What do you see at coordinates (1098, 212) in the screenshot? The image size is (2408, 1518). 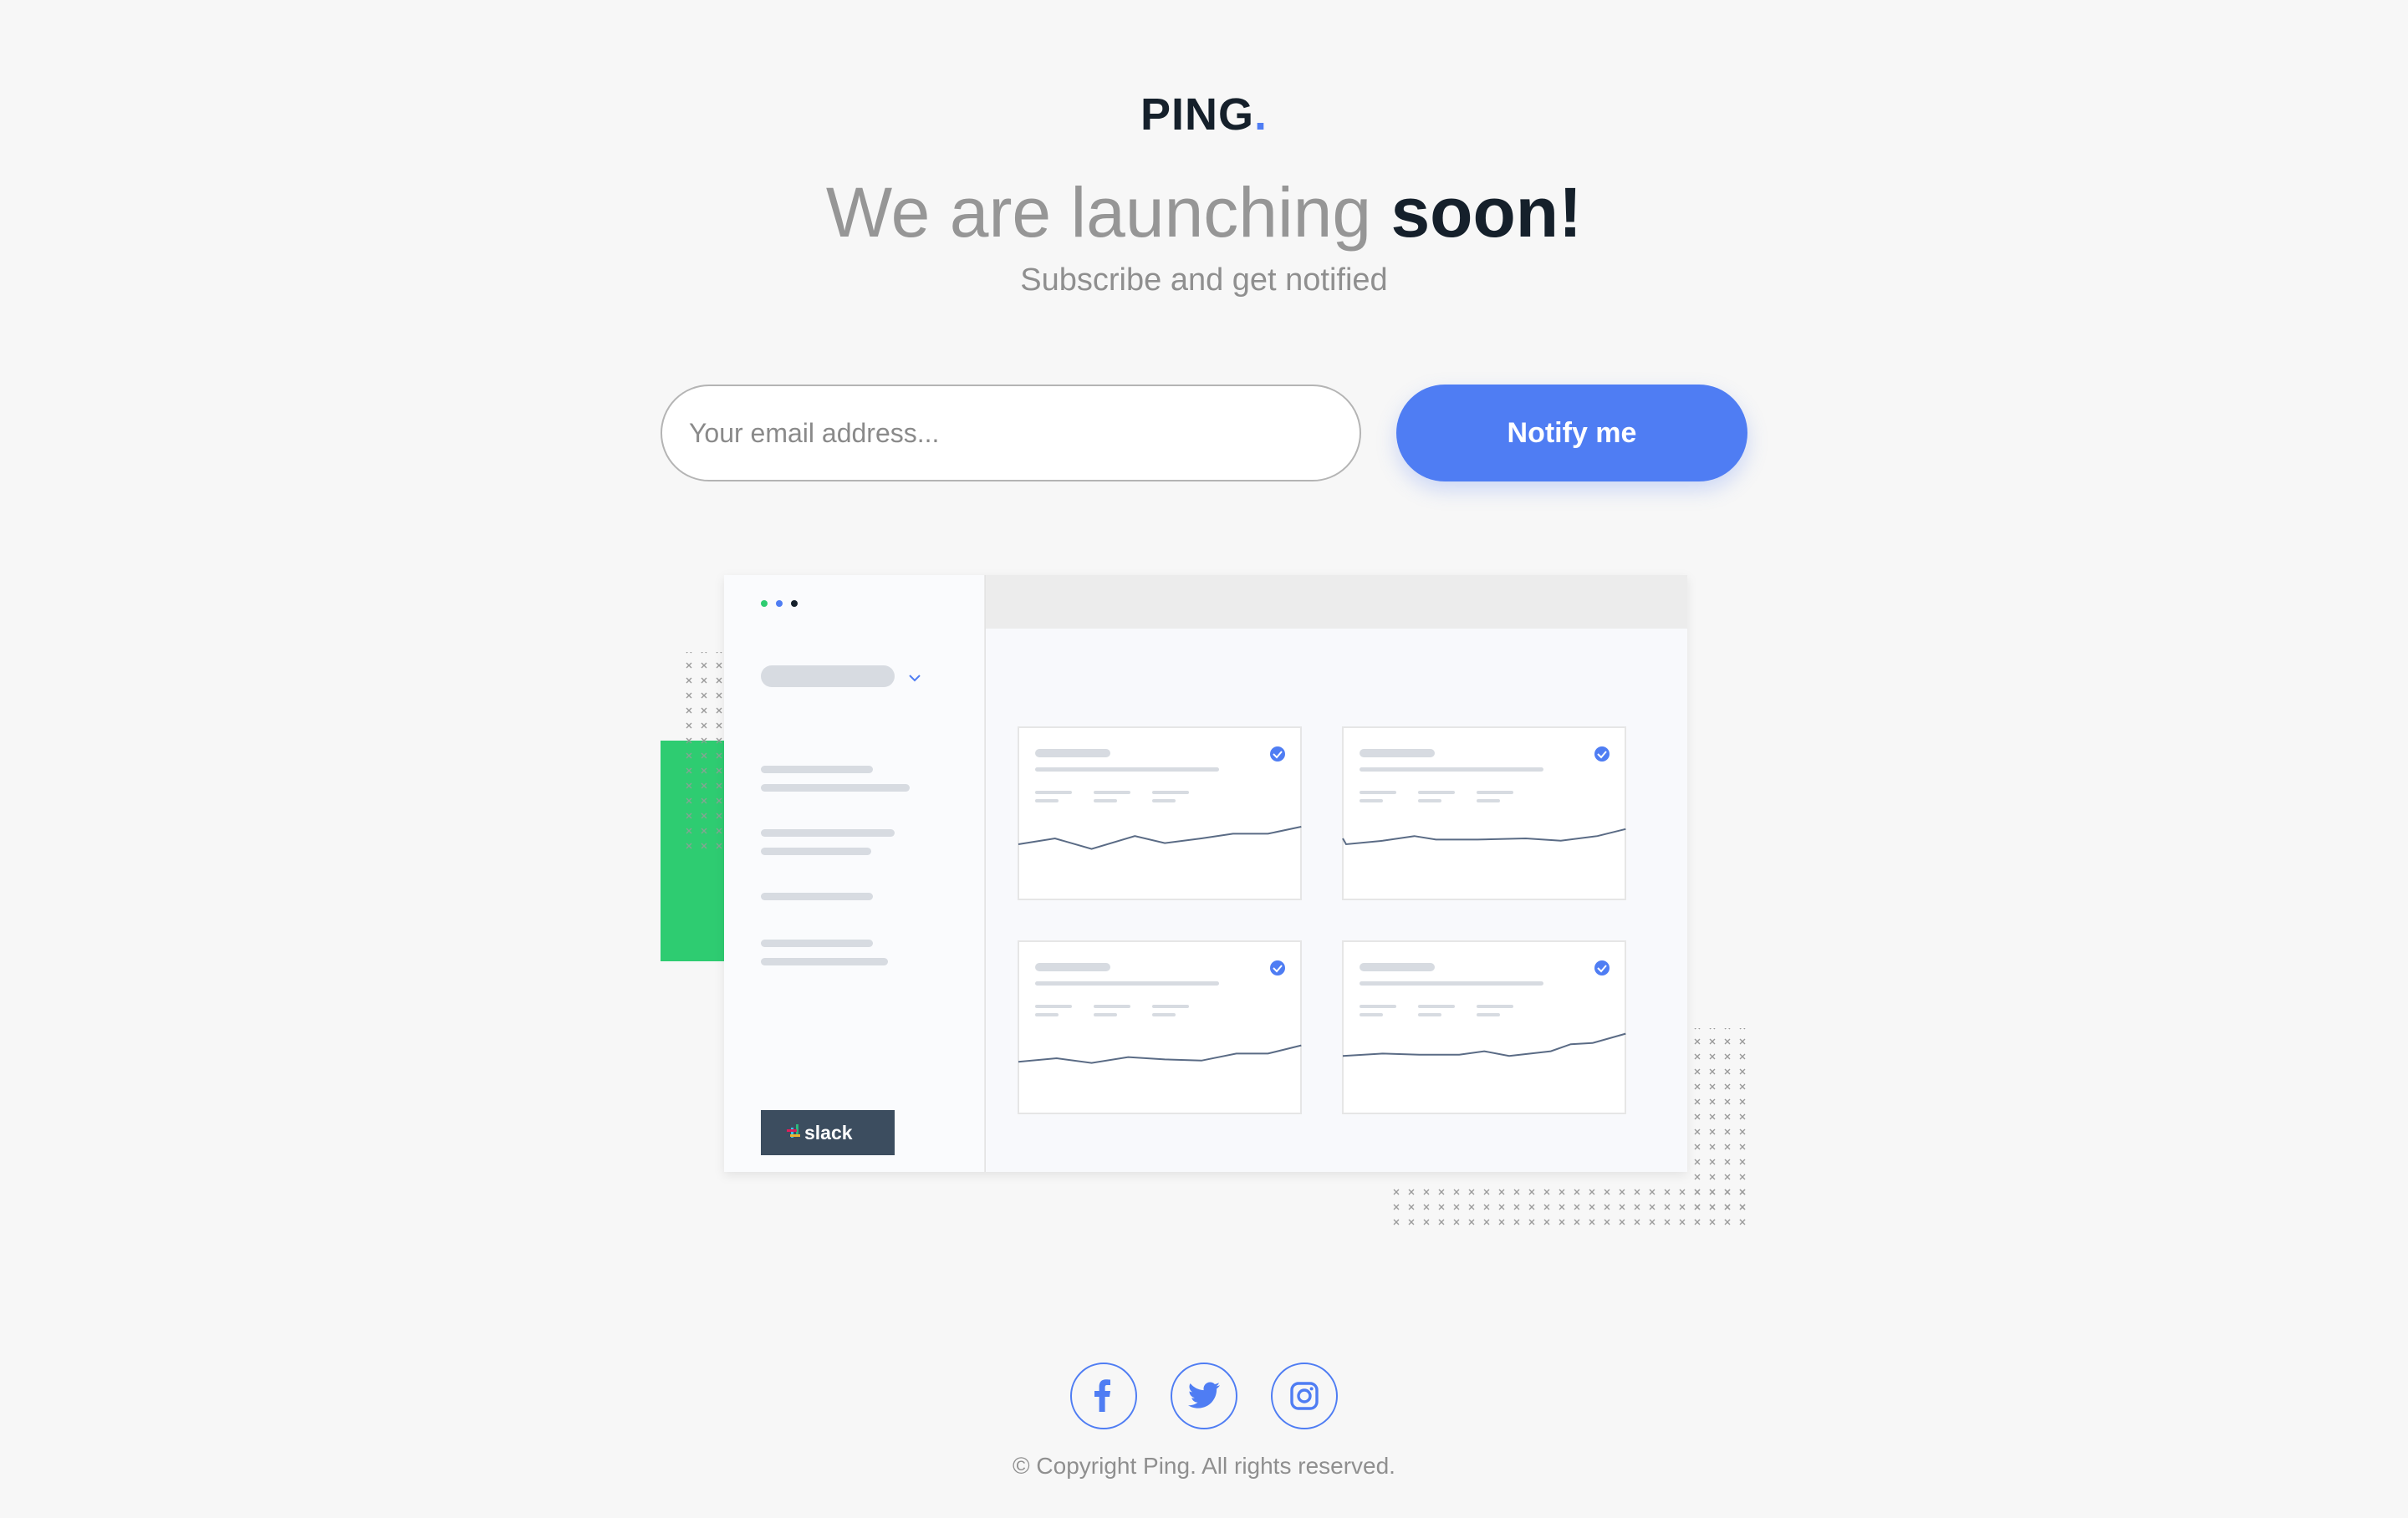 I see `headline-light: We are launching` at bounding box center [1098, 212].